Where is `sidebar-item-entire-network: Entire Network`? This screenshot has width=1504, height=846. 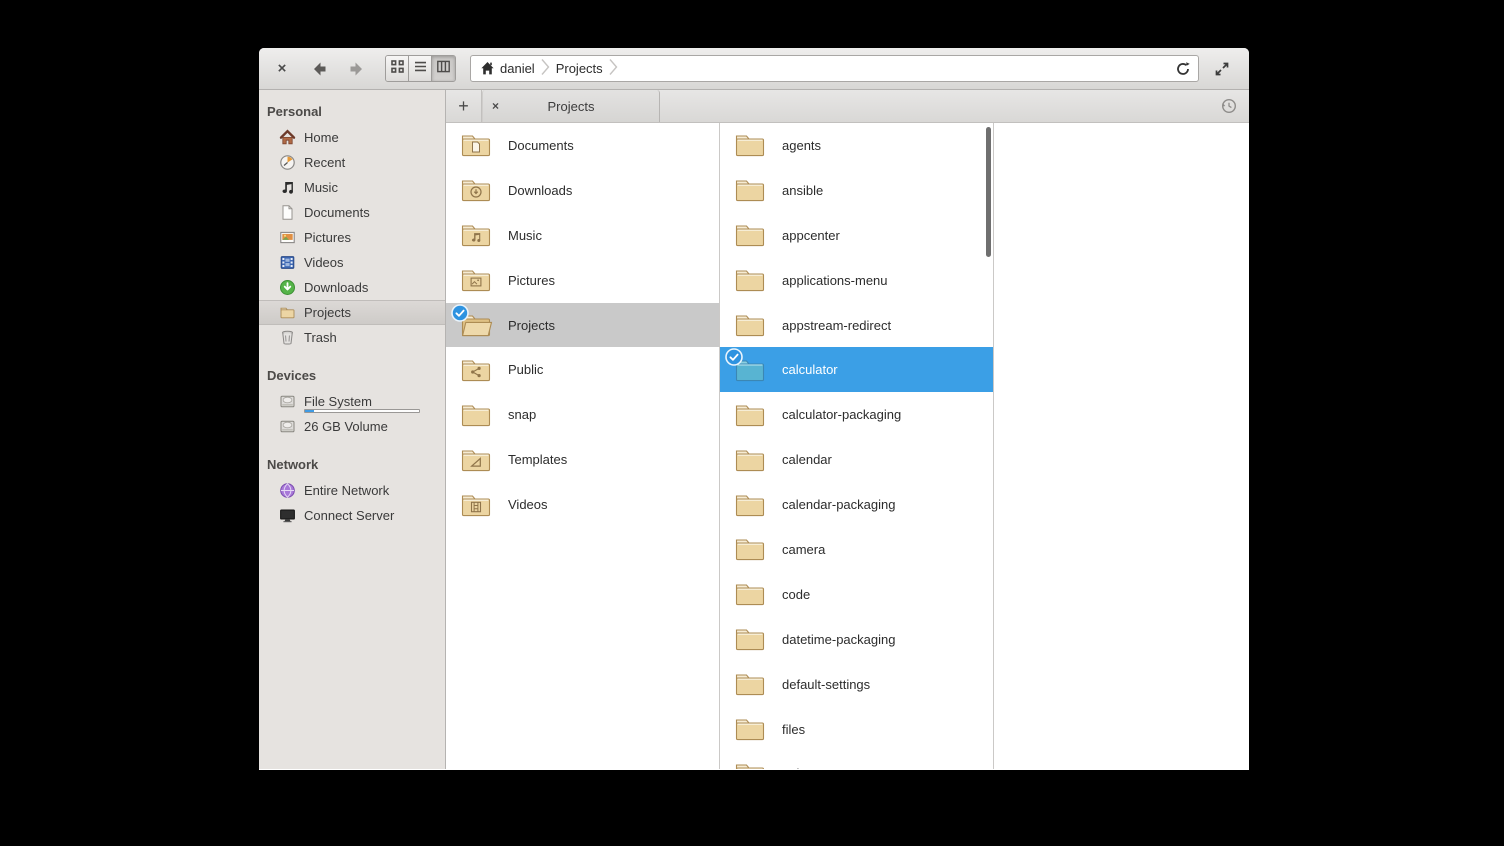 sidebar-item-entire-network: Entire Network is located at coordinates (352, 490).